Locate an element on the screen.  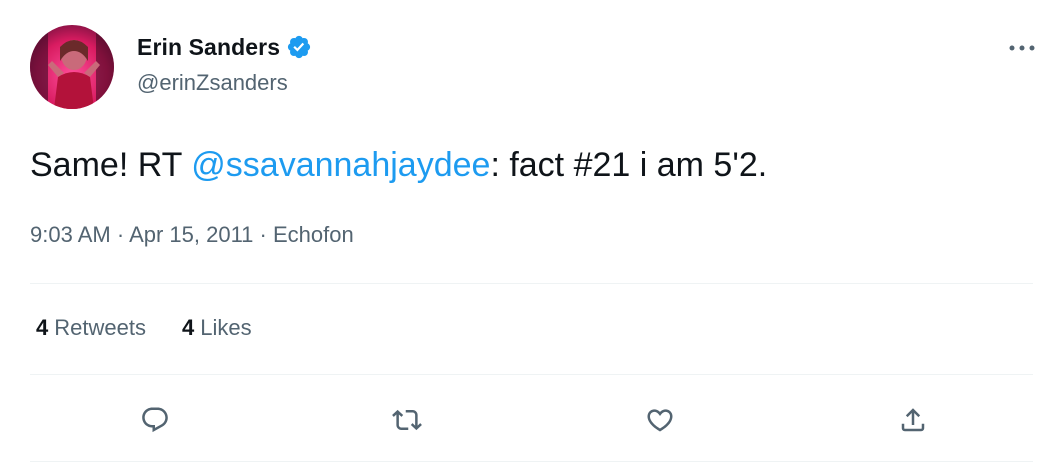
tweet-text-after: : fact #21 i am 5'2. is located at coordinates (629, 165).